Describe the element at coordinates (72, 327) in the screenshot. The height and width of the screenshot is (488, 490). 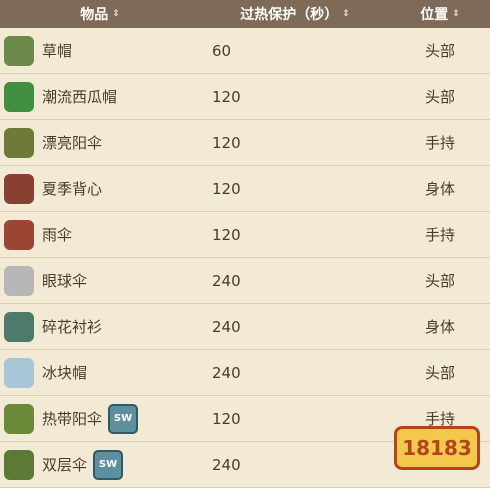
I see `item-name: 碎花衬衫` at that location.